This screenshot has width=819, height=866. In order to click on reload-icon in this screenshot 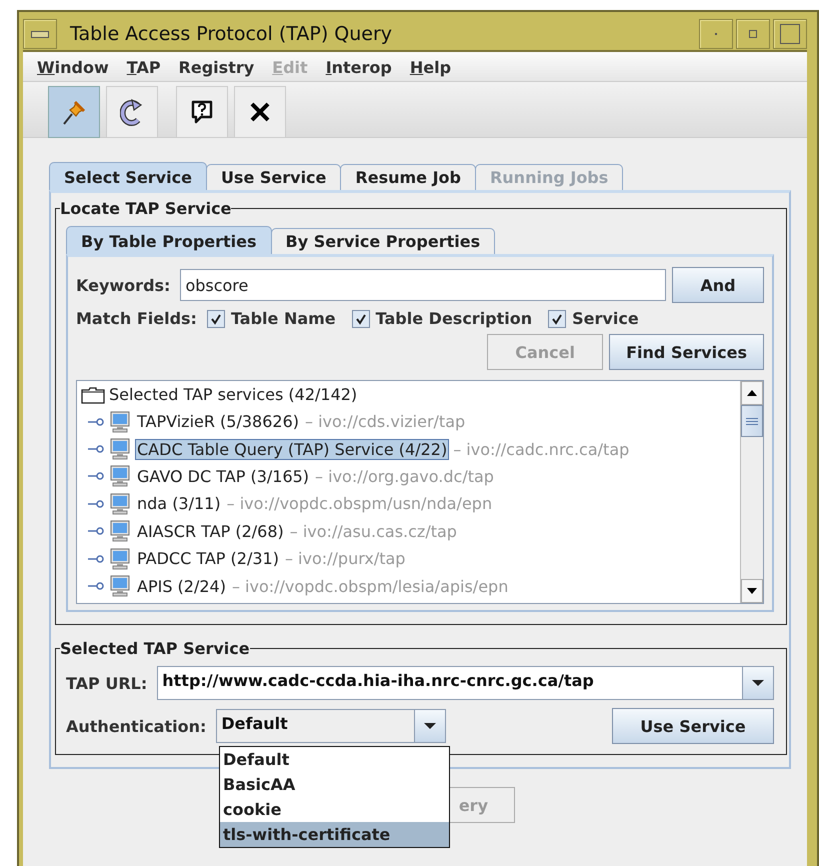, I will do `click(132, 112)`.